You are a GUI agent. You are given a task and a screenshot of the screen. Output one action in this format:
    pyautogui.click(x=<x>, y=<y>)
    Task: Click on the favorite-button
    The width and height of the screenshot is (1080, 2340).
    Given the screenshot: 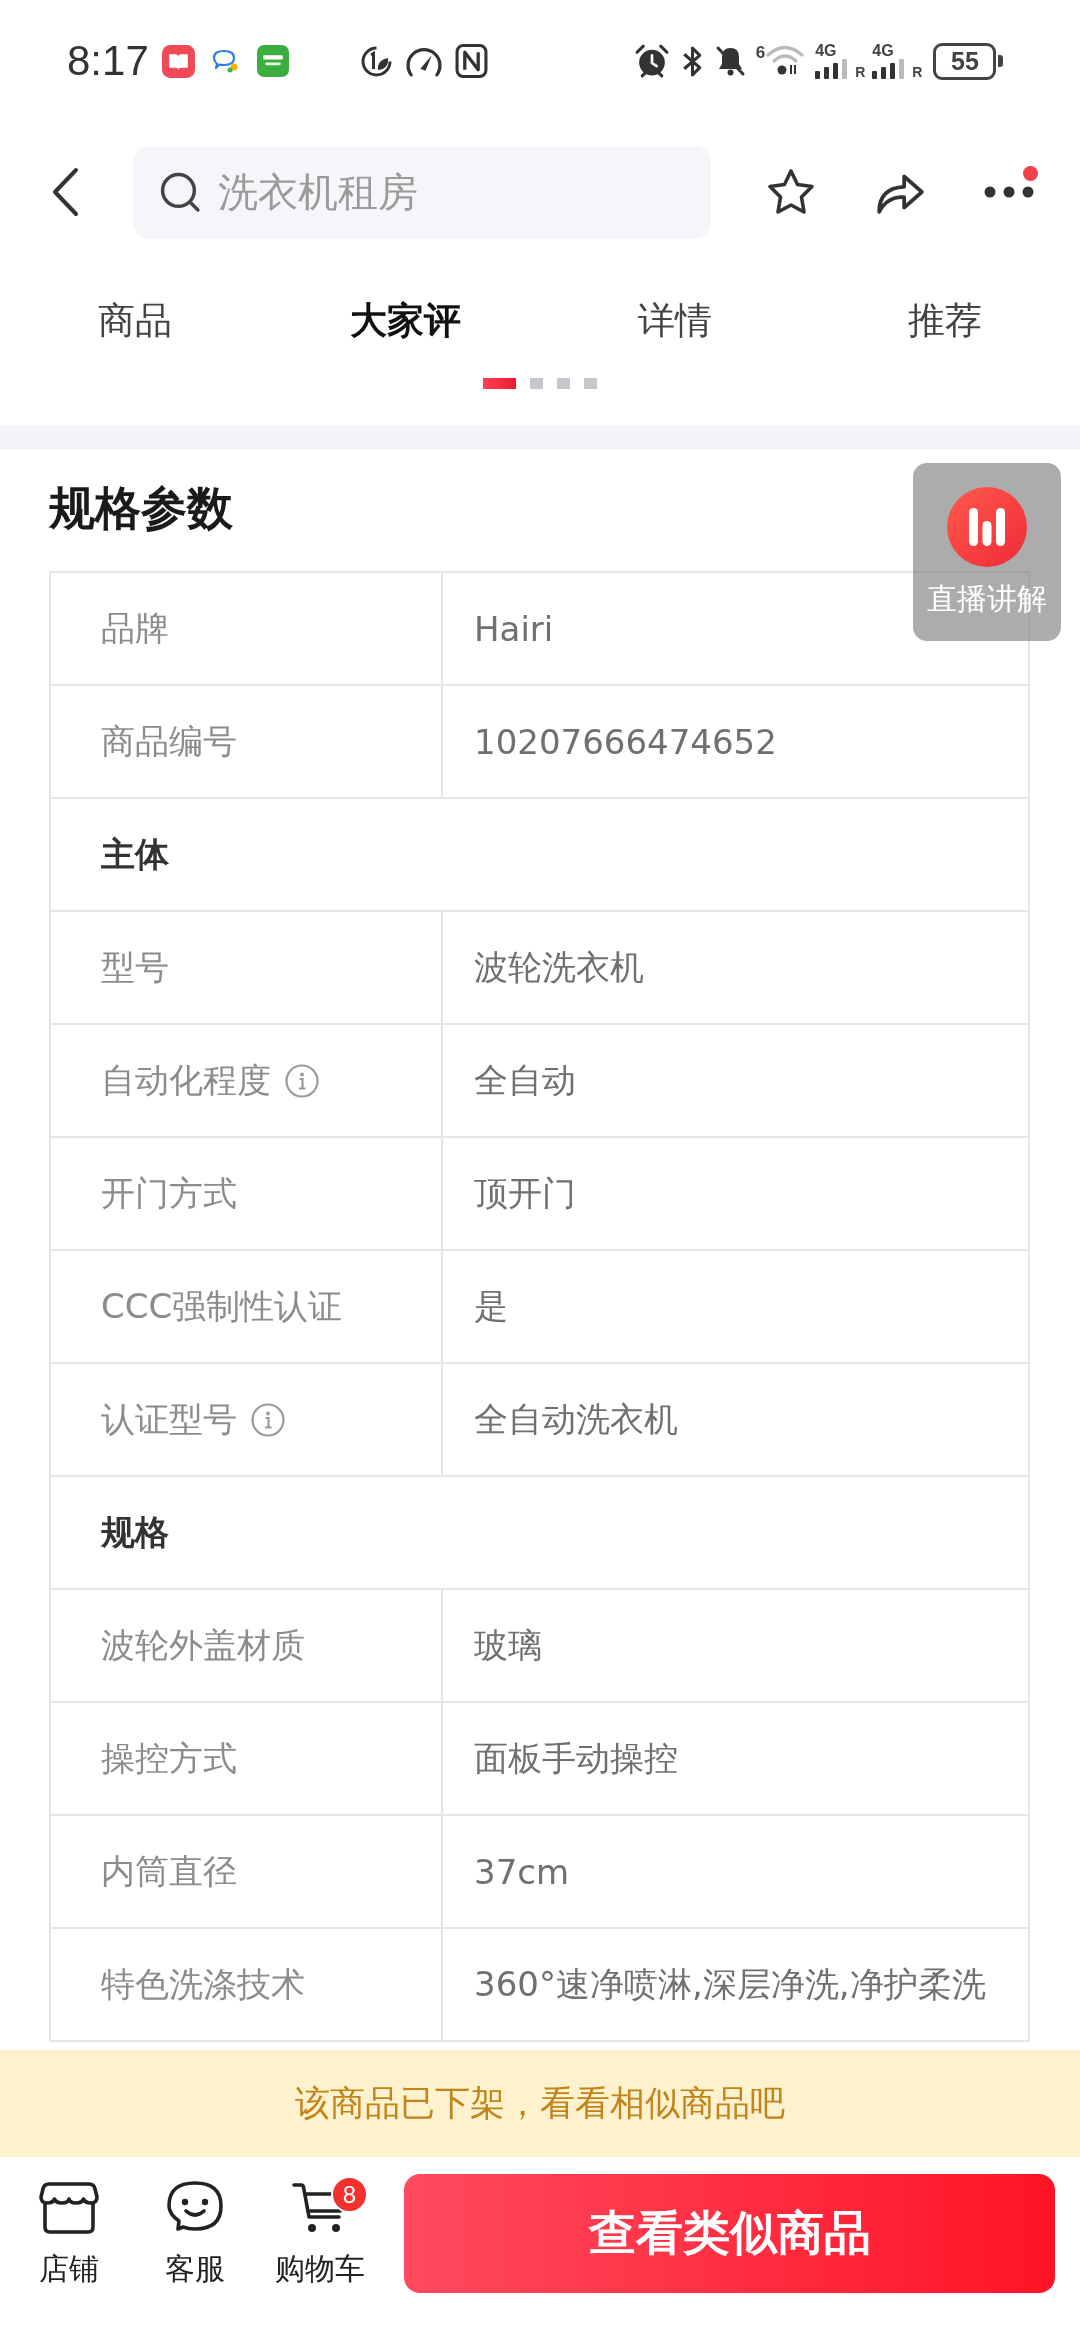 What is the action you would take?
    pyautogui.click(x=791, y=192)
    